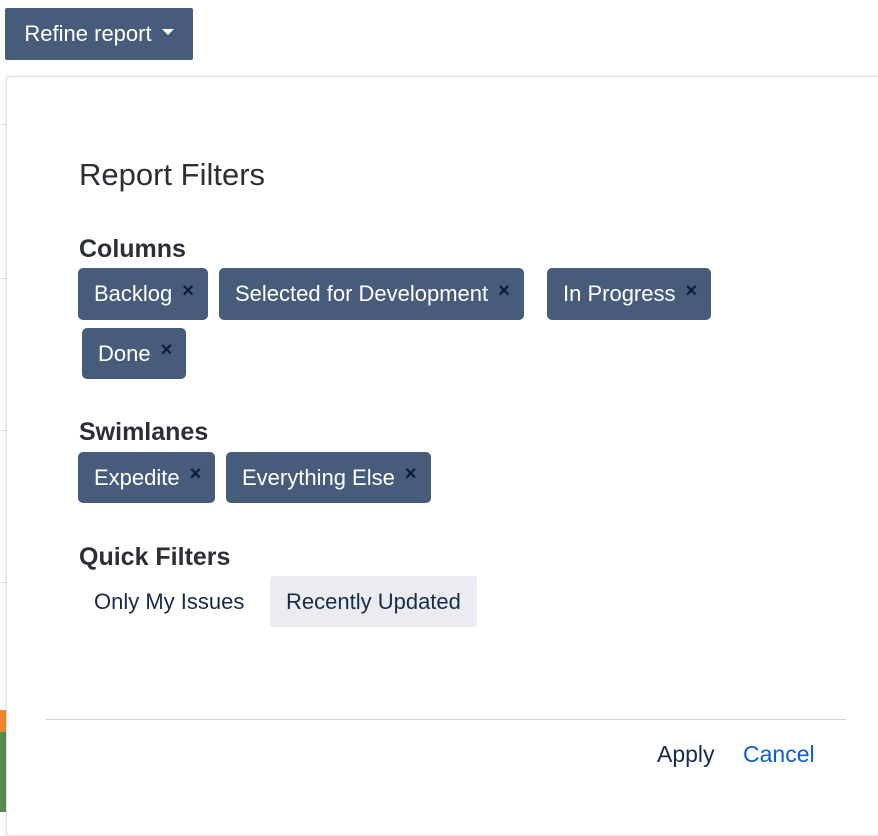 The width and height of the screenshot is (878, 836). Describe the element at coordinates (155, 557) in the screenshot. I see `quick-filters-title: Quick Filters` at that location.